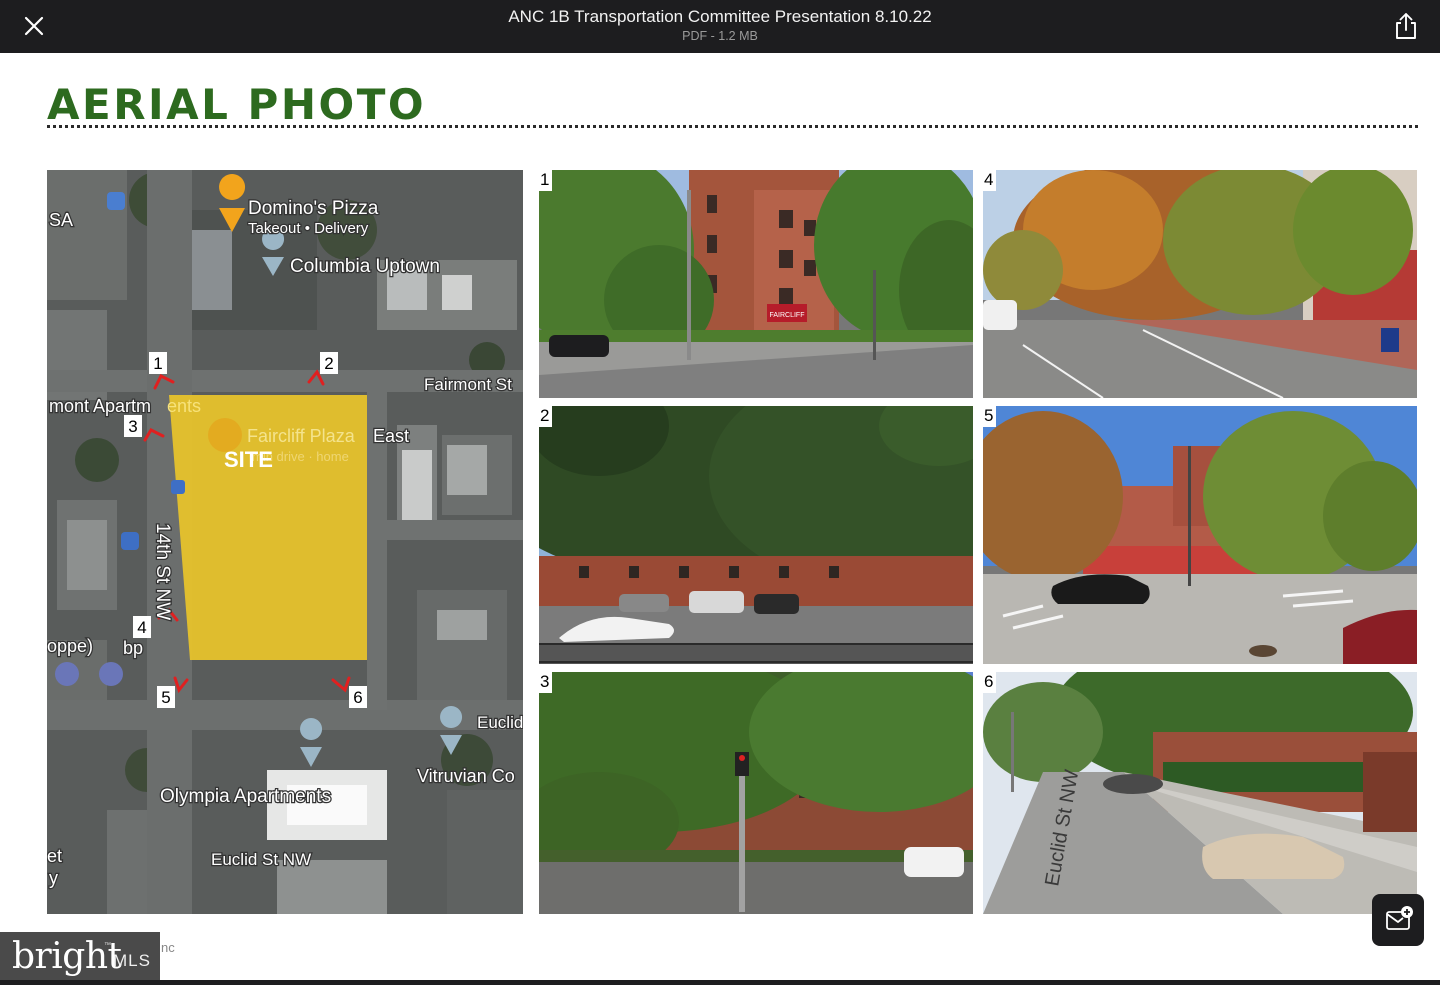 The width and height of the screenshot is (1440, 985). What do you see at coordinates (786, 315) in the screenshot?
I see `photo-1-building-sign: FAIRCLIFF` at bounding box center [786, 315].